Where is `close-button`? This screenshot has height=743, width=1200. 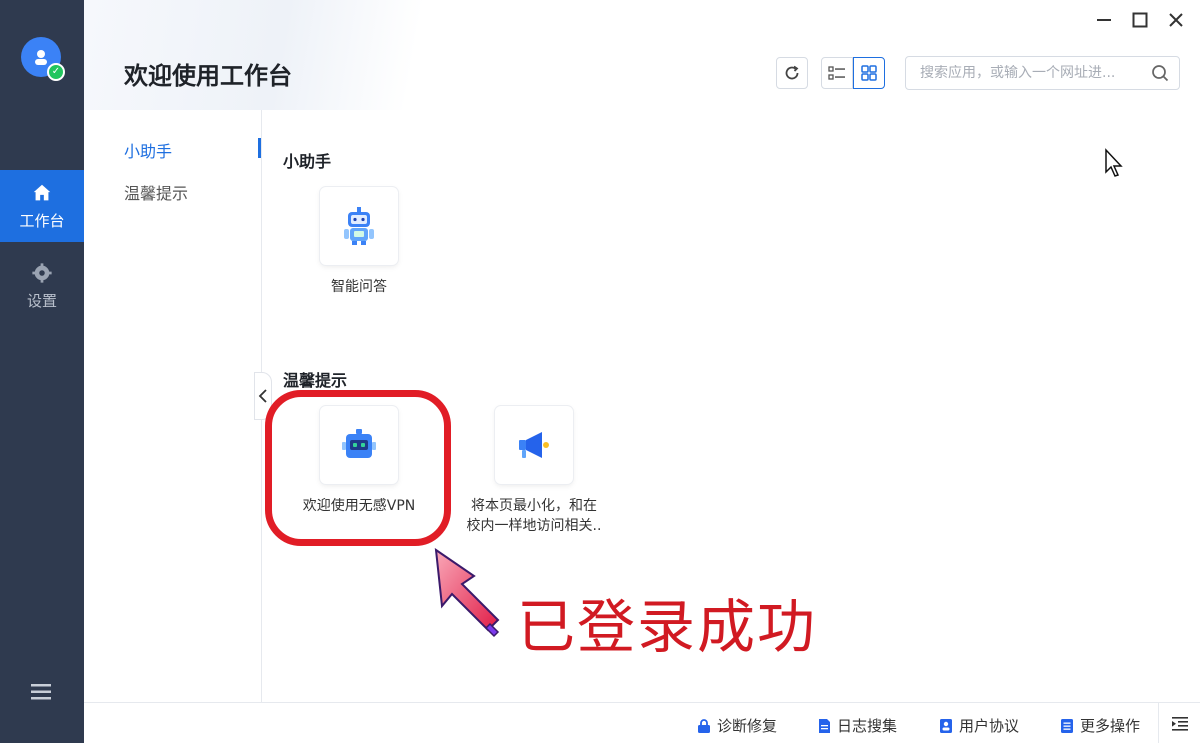
close-button is located at coordinates (1176, 20).